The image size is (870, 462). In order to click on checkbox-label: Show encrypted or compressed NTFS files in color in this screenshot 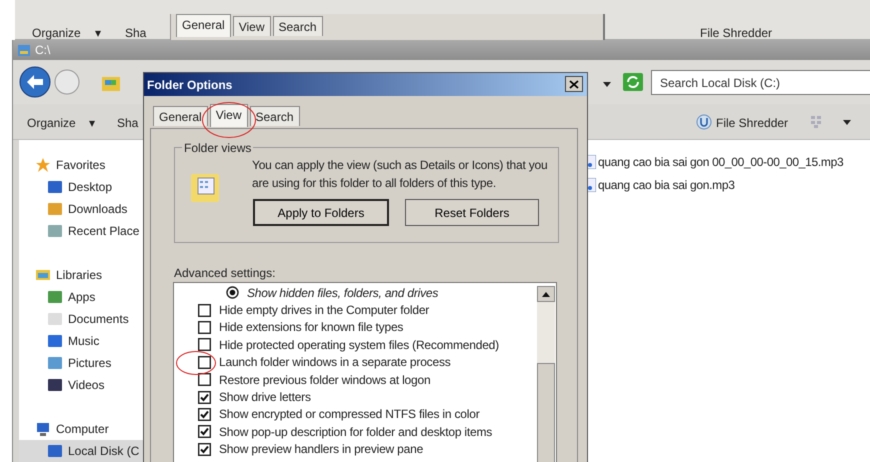, I will do `click(349, 414)`.